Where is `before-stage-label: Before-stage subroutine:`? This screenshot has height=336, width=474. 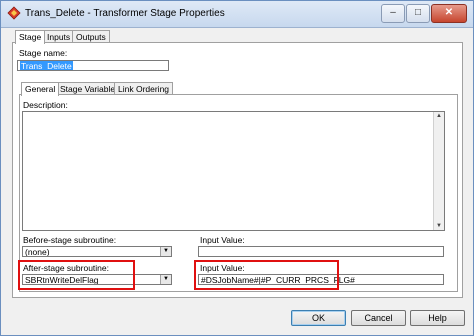 before-stage-label: Before-stage subroutine: is located at coordinates (70, 240).